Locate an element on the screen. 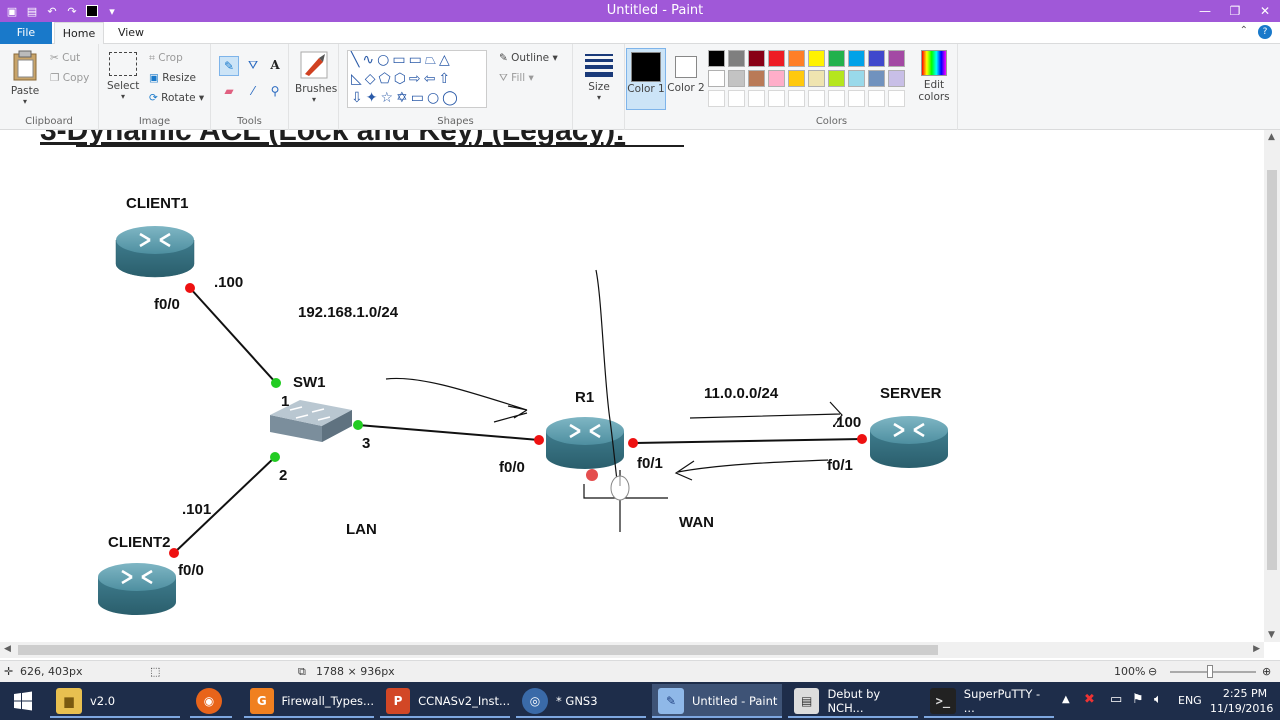 Image resolution: width=1280 pixels, height=720 pixels. folder-icon: ▆ is located at coordinates (69, 701).